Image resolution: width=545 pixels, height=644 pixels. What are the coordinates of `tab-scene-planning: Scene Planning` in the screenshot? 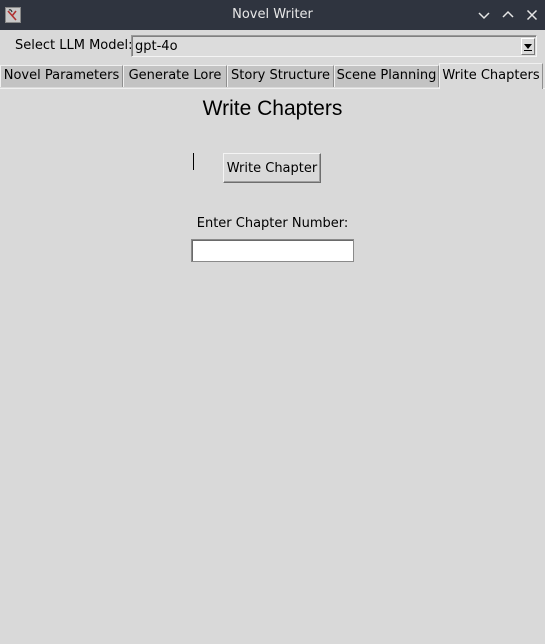 It's located at (386, 76).